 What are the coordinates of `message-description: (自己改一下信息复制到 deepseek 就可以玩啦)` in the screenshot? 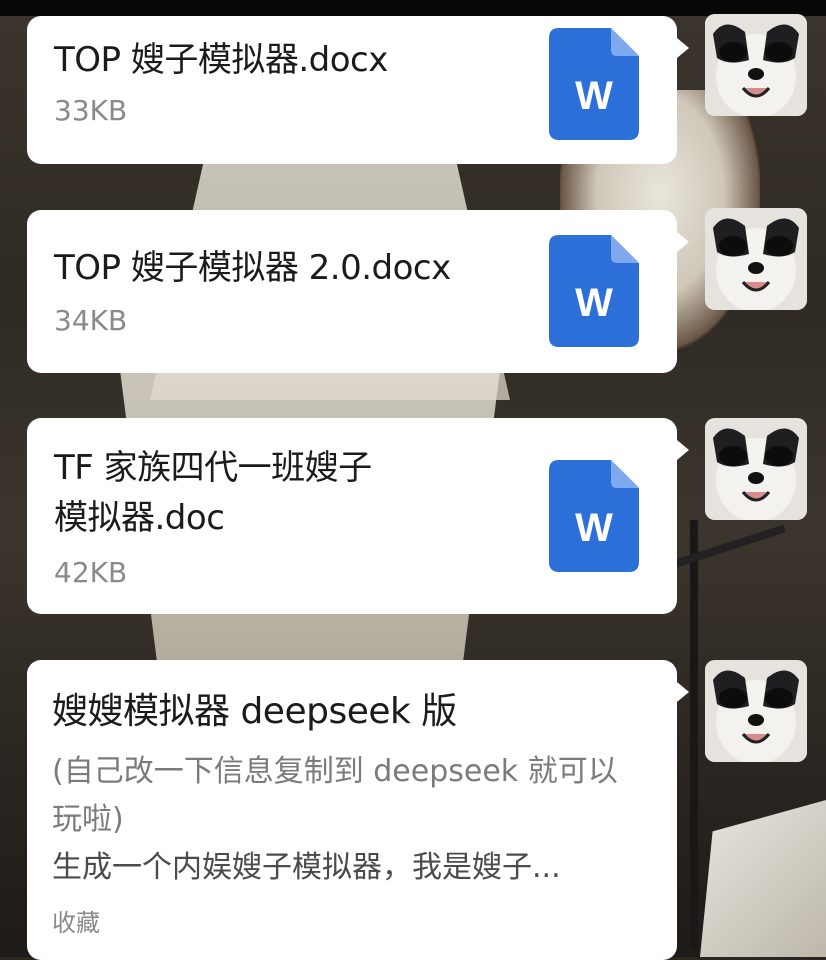 It's located at (335, 795).